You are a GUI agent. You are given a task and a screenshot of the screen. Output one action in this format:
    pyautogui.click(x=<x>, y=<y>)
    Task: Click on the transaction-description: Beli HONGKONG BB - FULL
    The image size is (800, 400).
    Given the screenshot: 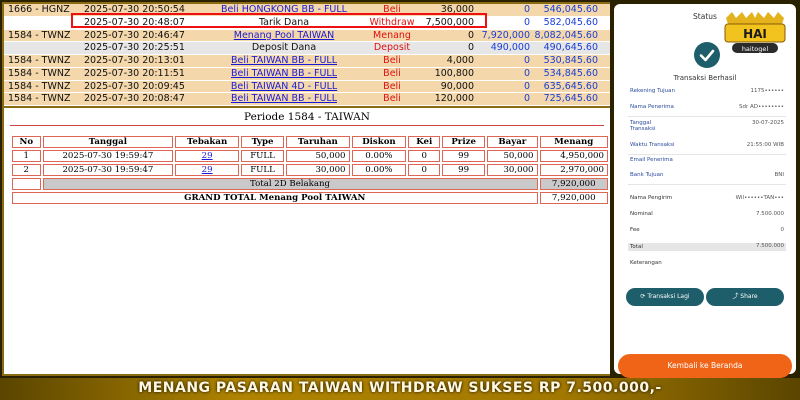 What is the action you would take?
    pyautogui.click(x=284, y=10)
    